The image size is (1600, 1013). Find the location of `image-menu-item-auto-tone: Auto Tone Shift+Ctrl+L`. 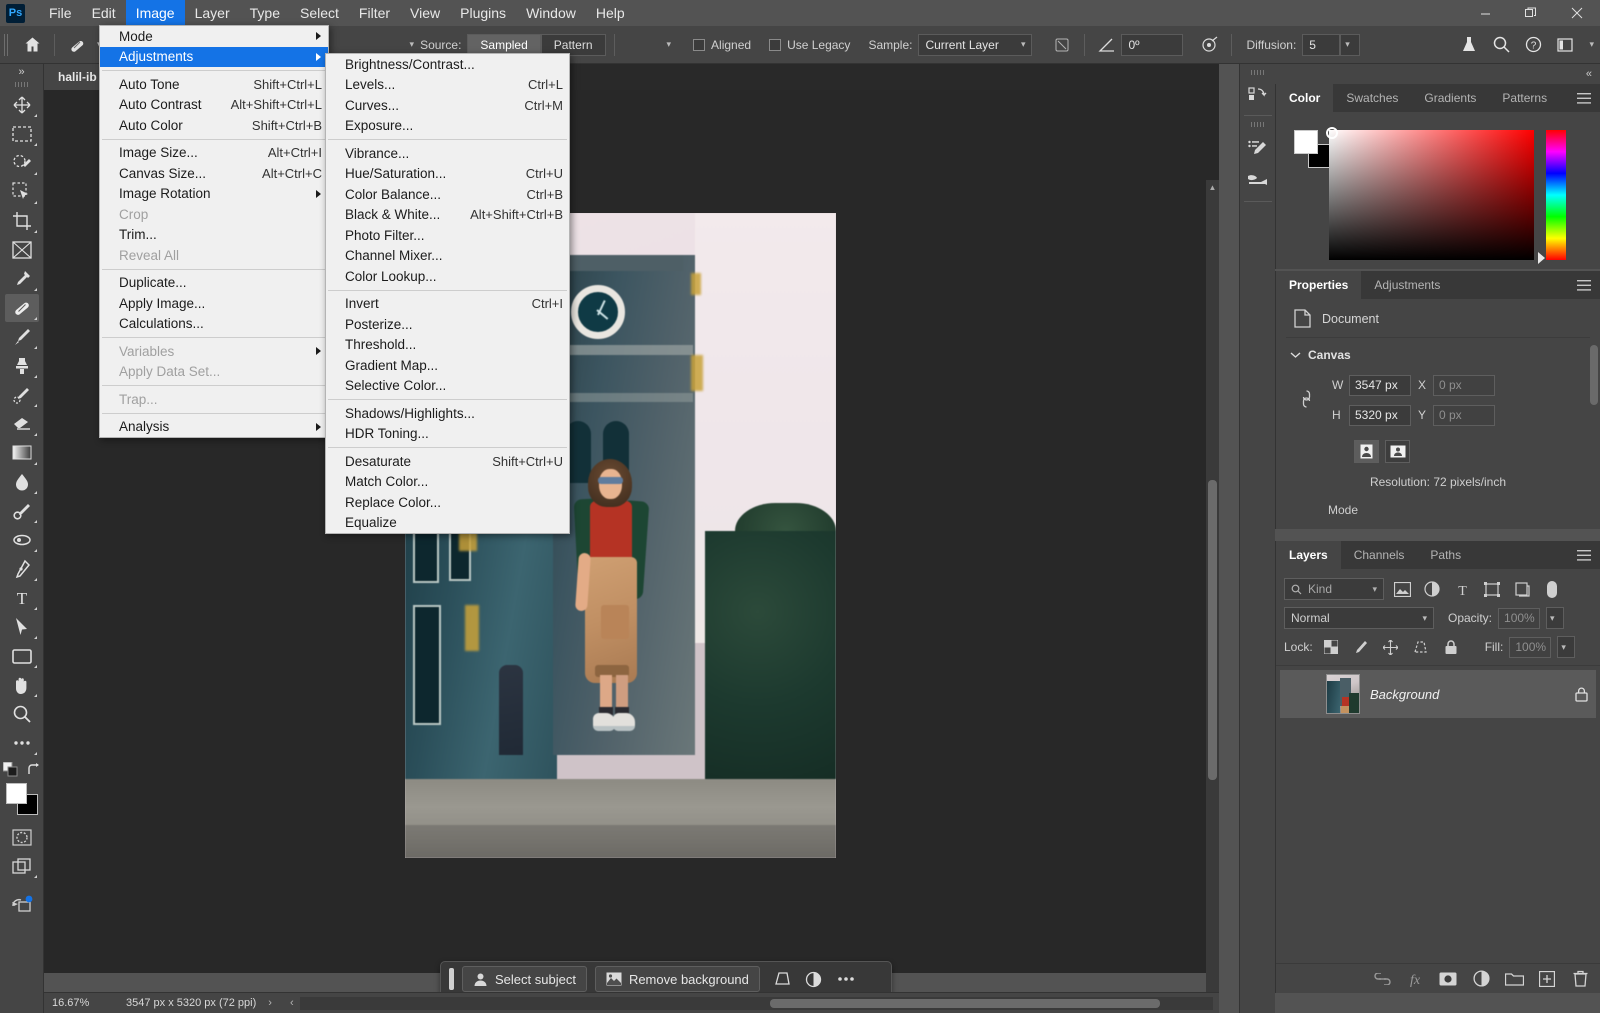

image-menu-item-auto-tone: Auto Tone Shift+Ctrl+L is located at coordinates (214, 84).